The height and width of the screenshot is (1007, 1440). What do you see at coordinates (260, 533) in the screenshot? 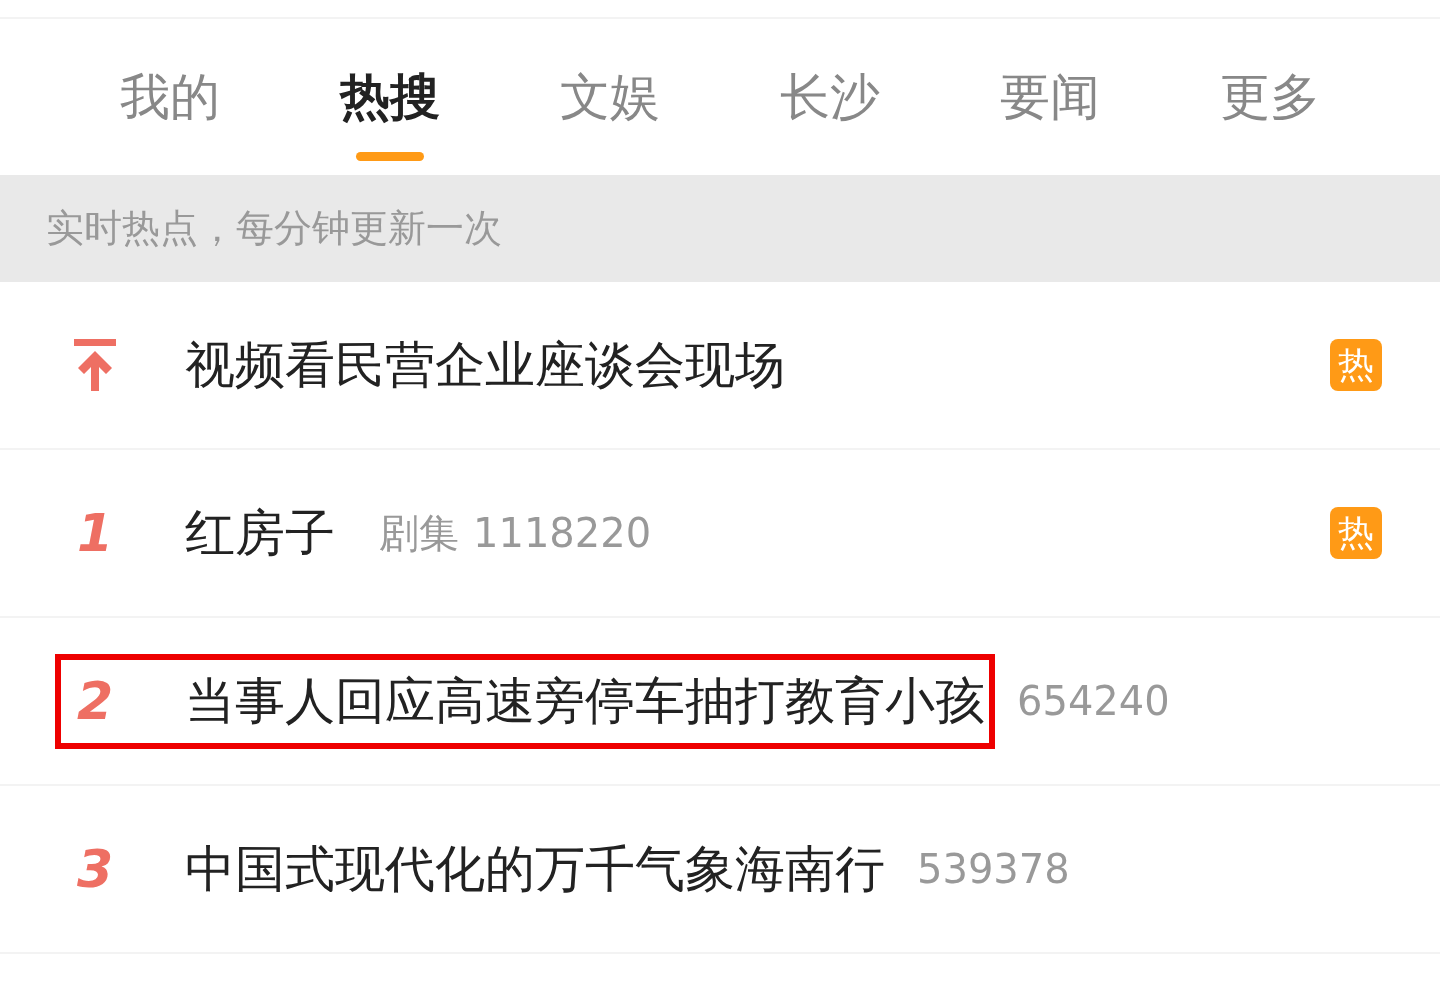
I see `topic-title: 红房子` at bounding box center [260, 533].